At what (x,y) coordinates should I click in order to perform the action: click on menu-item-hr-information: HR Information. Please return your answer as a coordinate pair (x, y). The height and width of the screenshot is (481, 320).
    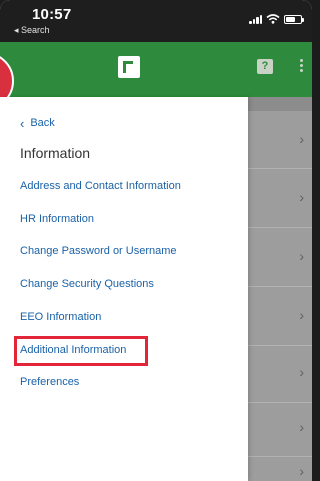
    Looking at the image, I should click on (57, 219).